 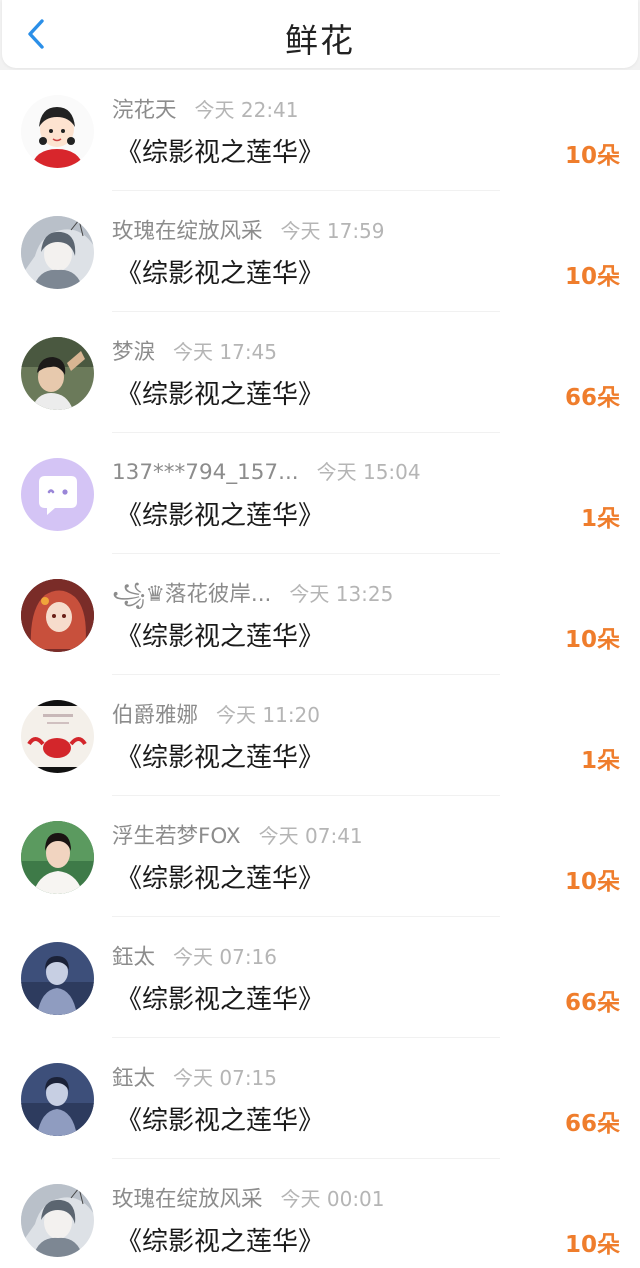 I want to click on list-item: 浣花天 今天 22:41 《综影视之莲华》 10朵, so click(x=320, y=130).